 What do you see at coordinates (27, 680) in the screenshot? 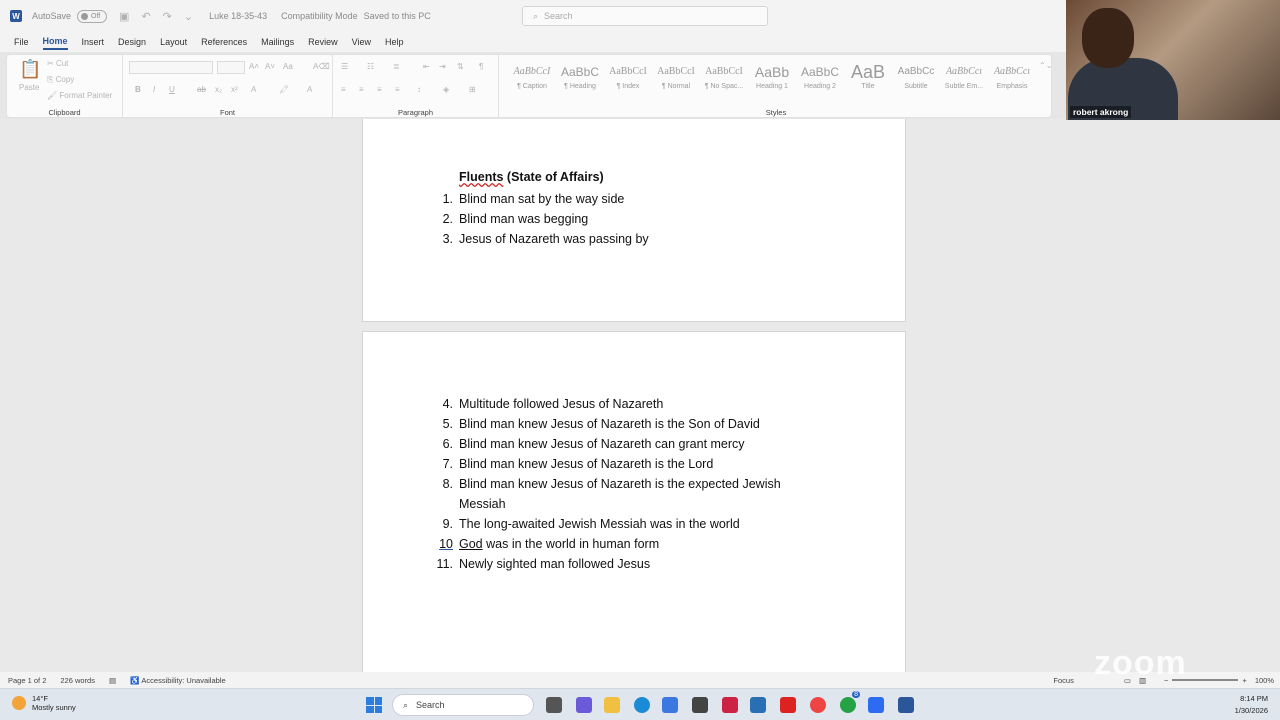
I see `page-count: Page 1 of 2` at bounding box center [27, 680].